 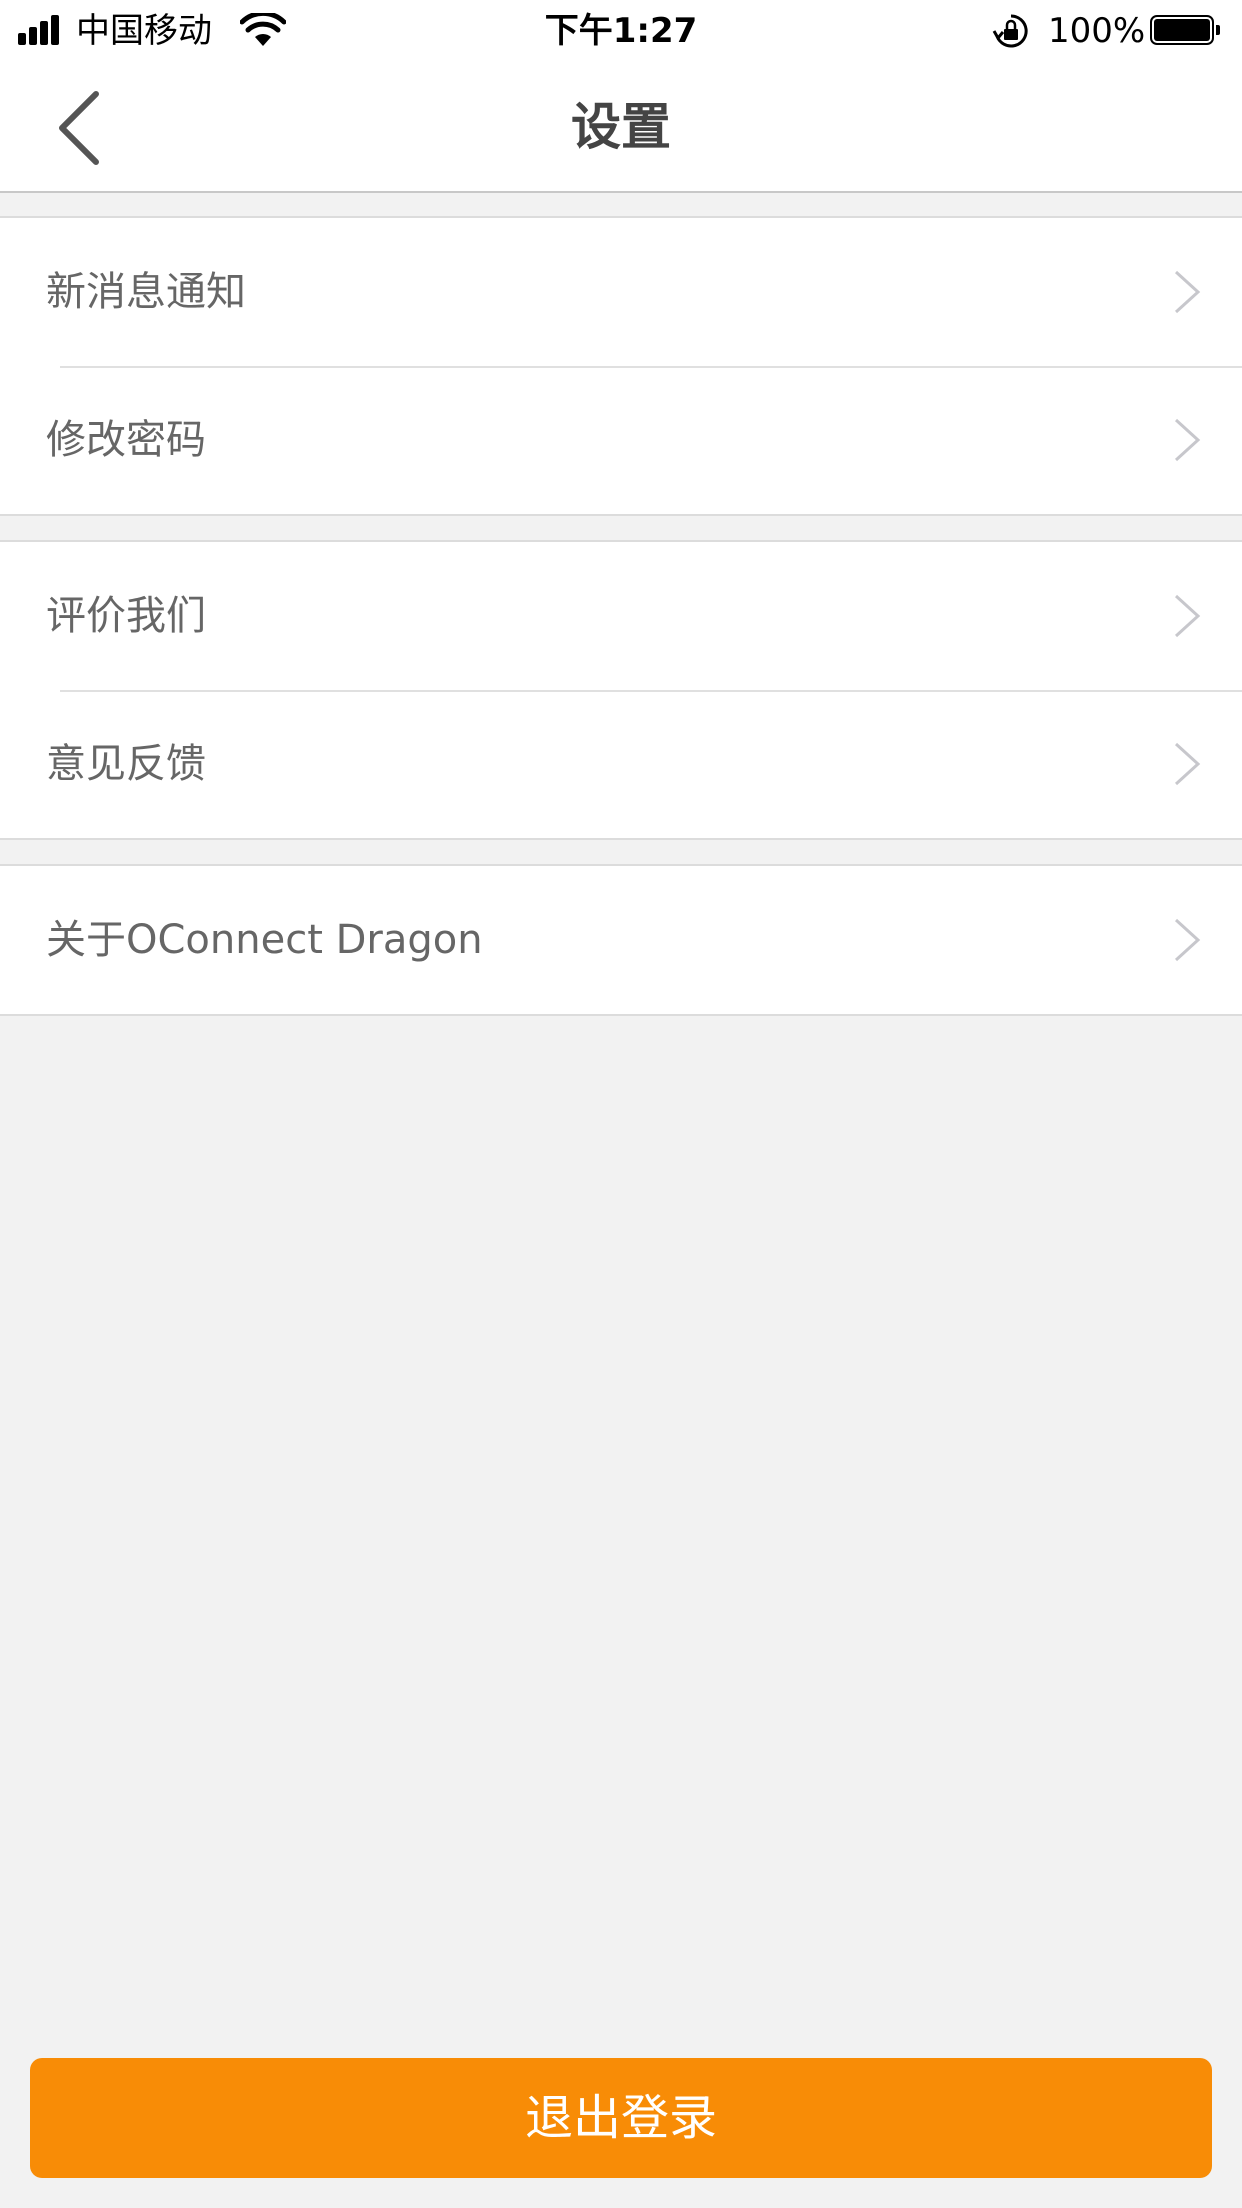 I want to click on settings-item-rate-us: 评价我们, so click(x=621, y=616).